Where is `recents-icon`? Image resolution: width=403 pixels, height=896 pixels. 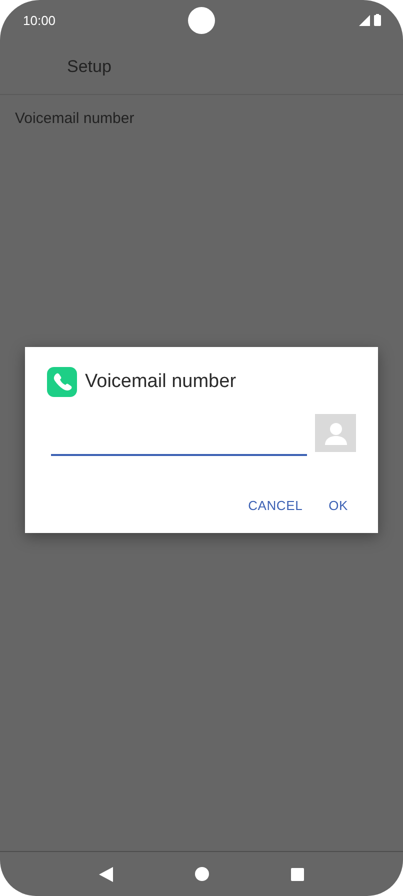 recents-icon is located at coordinates (297, 874).